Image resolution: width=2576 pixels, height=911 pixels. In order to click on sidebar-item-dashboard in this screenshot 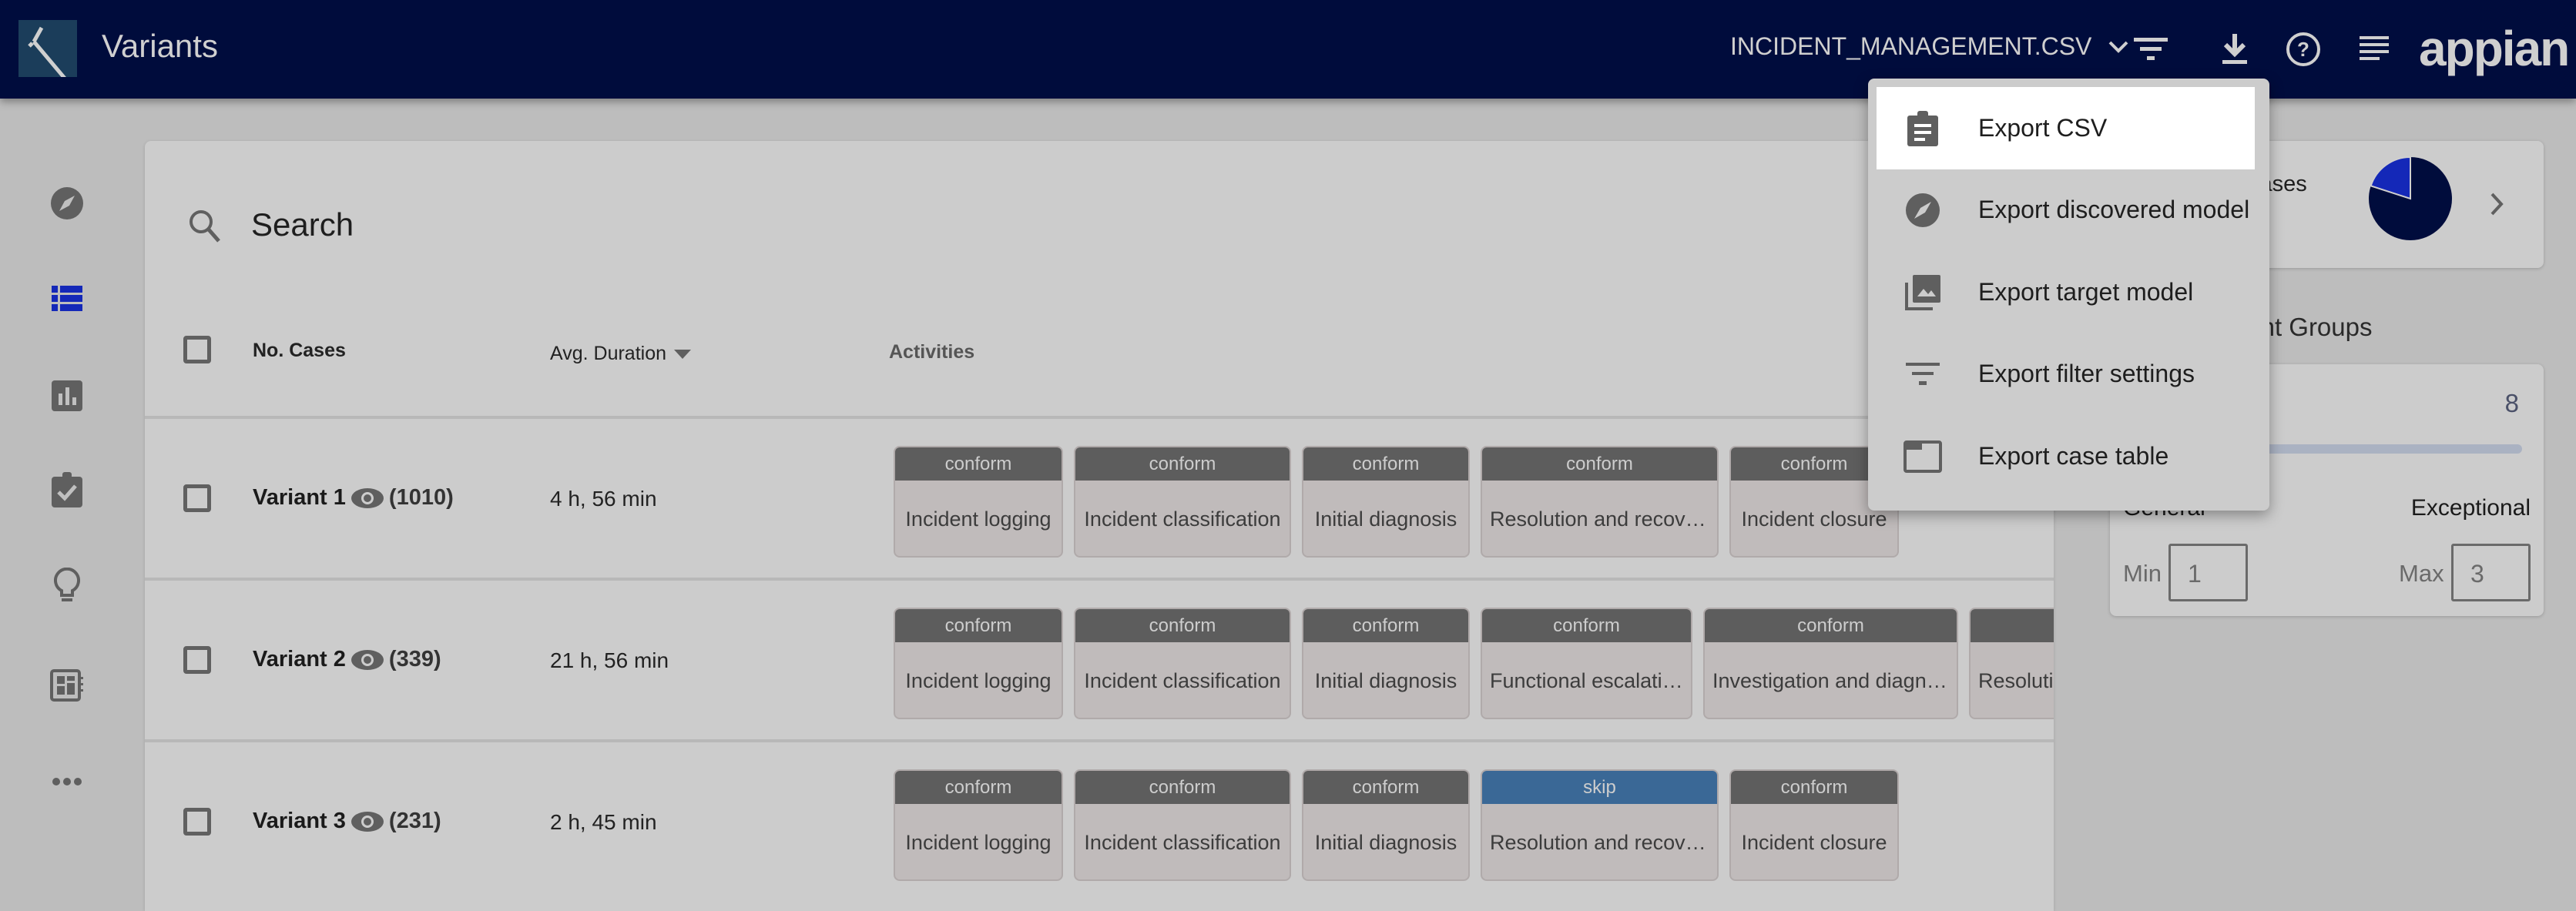, I will do `click(67, 685)`.